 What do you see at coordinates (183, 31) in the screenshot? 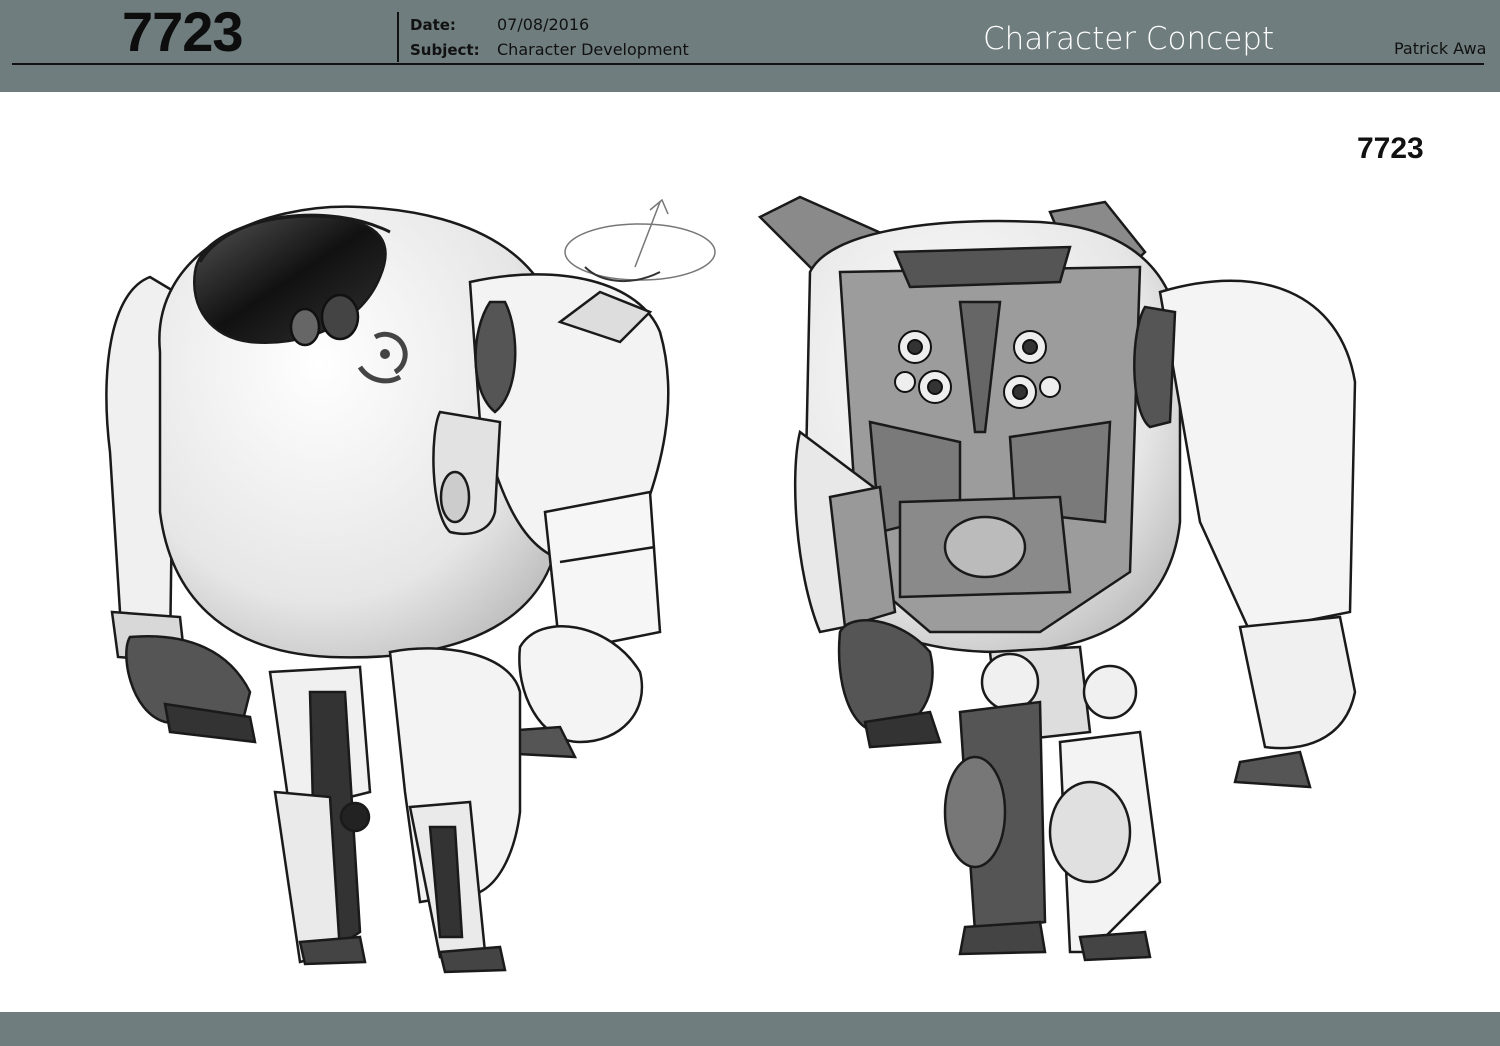
I see `project-code: 7723` at bounding box center [183, 31].